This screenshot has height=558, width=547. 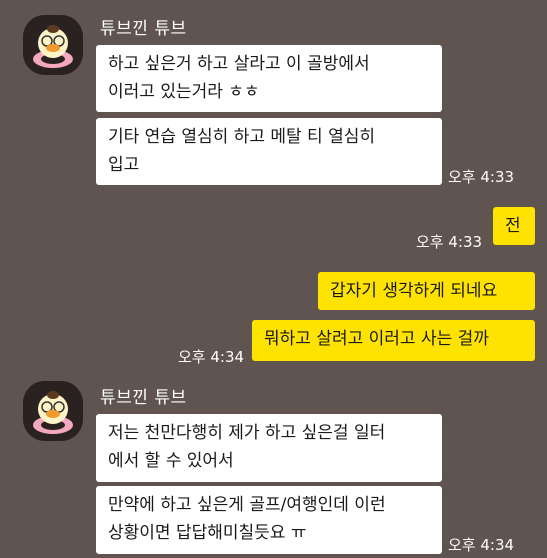 I want to click on message-bubble-outgoing: 뭐하고 살려고 이러고 사는 걸까, so click(x=393, y=340).